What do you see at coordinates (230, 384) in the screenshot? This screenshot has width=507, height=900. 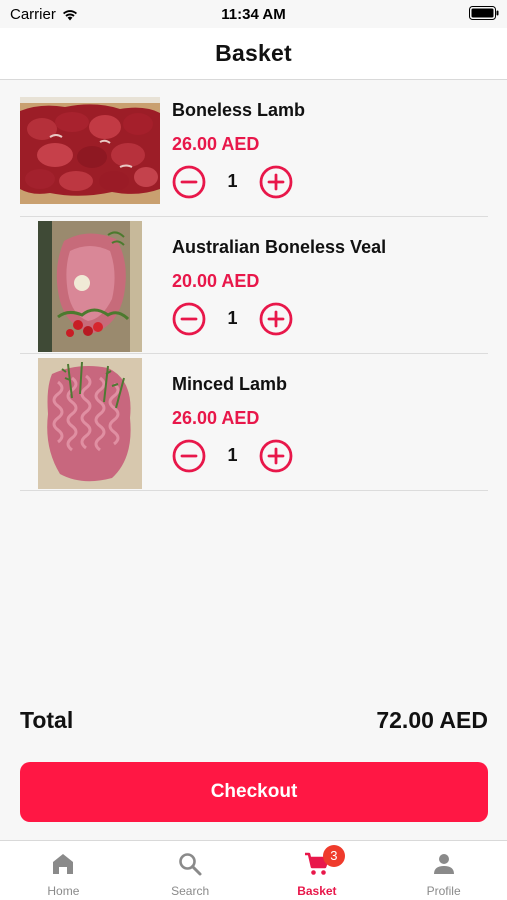 I see `item-name: Minced Lamb` at bounding box center [230, 384].